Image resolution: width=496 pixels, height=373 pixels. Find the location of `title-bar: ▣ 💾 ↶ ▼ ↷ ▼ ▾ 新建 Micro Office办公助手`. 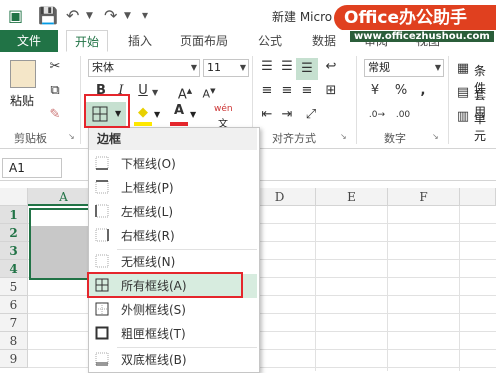

title-bar: ▣ 💾 ↶ ▼ ↷ ▼ ▾ 新建 Micro Office办公助手 is located at coordinates (248, 15).